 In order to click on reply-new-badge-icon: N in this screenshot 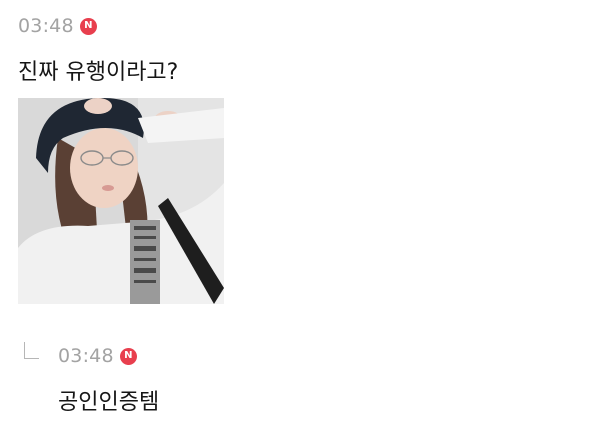, I will do `click(128, 356)`.